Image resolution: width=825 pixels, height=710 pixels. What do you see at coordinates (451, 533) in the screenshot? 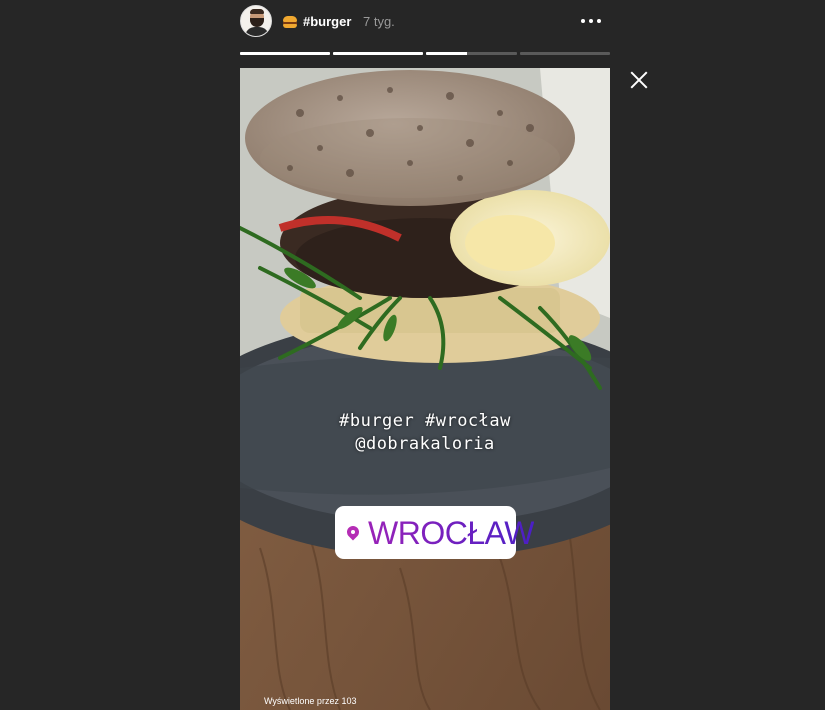
I see `location-label: WROCŁAW` at bounding box center [451, 533].